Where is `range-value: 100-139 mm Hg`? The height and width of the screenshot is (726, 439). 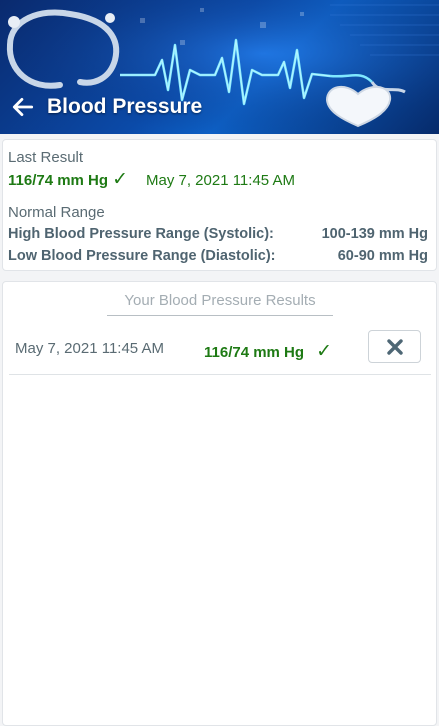
range-value: 100-139 mm Hg is located at coordinates (374, 234).